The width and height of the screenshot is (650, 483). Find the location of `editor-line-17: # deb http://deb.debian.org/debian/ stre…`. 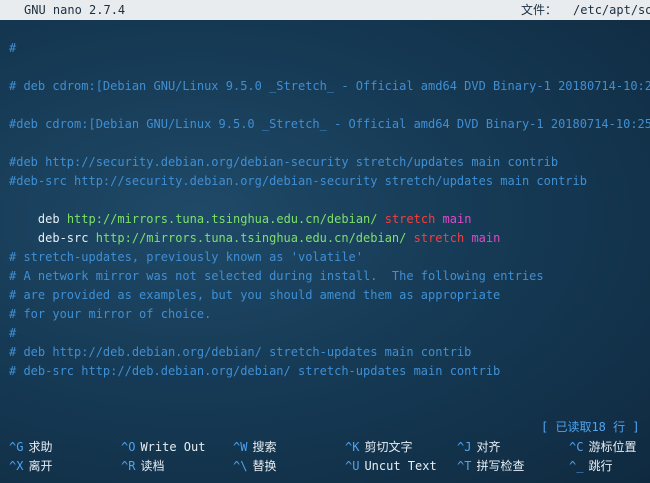

editor-line-17: # deb http://deb.debian.org/debian/ stre… is located at coordinates (240, 352).